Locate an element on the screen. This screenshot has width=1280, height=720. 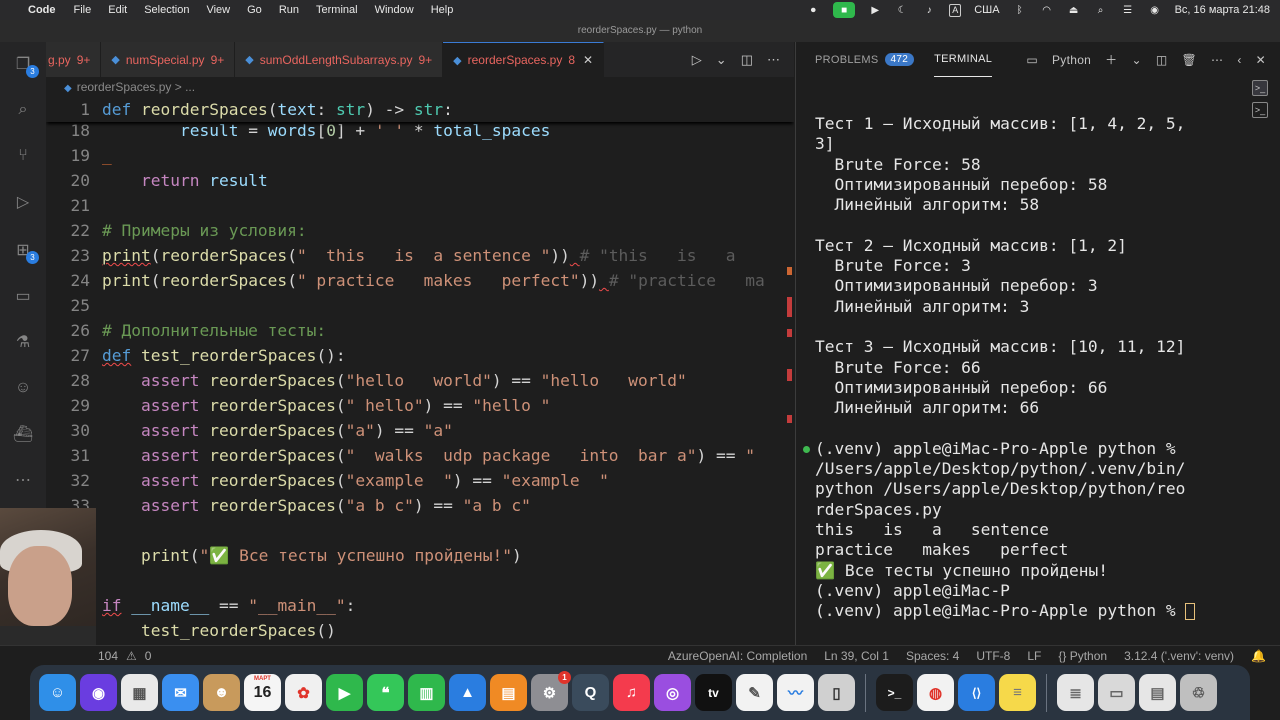
menu-window: Window is located at coordinates (394, 10).